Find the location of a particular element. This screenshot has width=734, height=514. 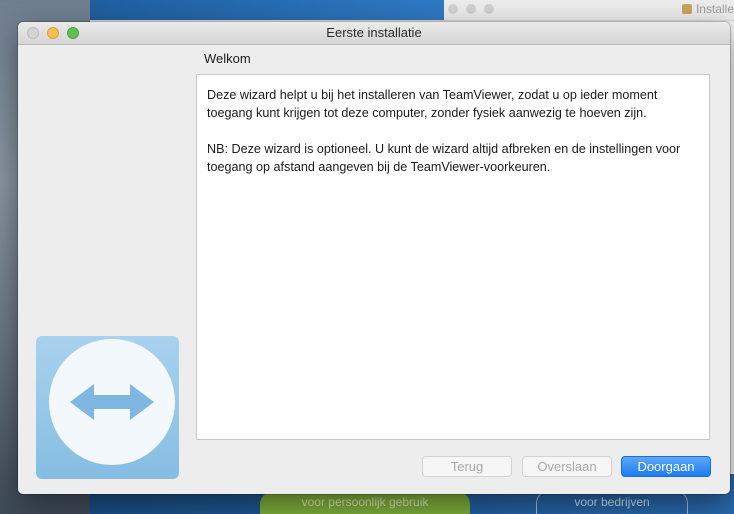

background-minimize-icon is located at coordinates (471, 9).